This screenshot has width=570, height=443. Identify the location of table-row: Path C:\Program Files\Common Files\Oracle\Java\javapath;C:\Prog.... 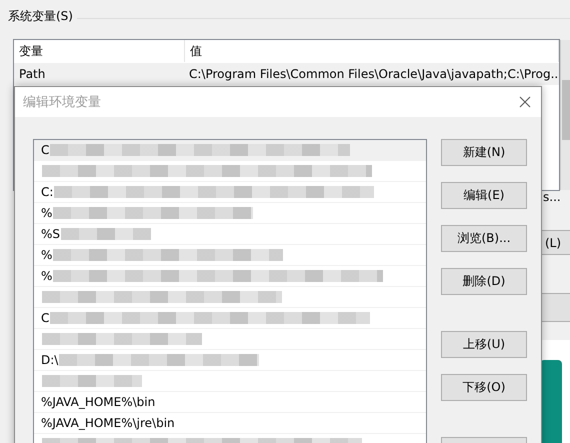
(286, 74).